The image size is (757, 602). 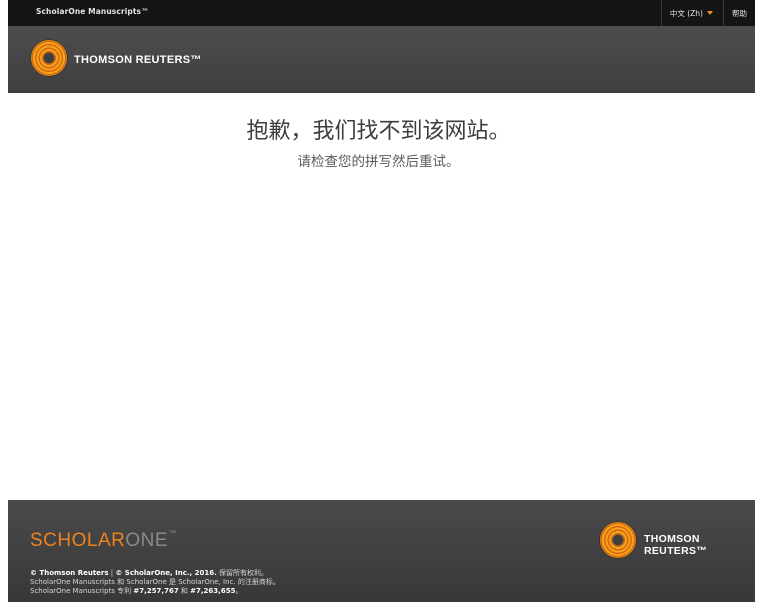 What do you see at coordinates (378, 59) in the screenshot?
I see `brand-header: THOMSON REUTERS™` at bounding box center [378, 59].